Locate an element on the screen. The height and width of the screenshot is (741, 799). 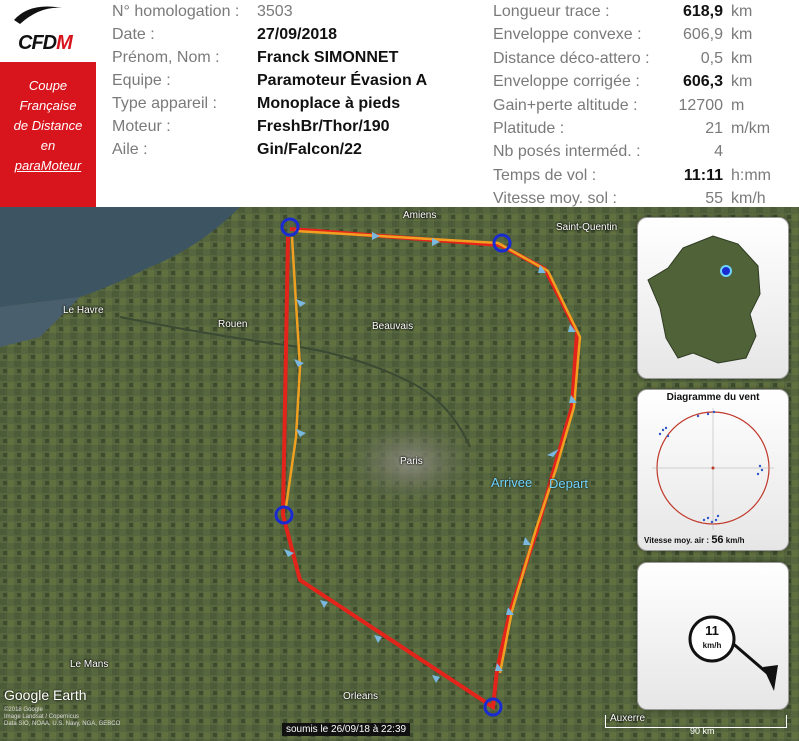
stat-value: 11:11 is located at coordinates (703, 175).